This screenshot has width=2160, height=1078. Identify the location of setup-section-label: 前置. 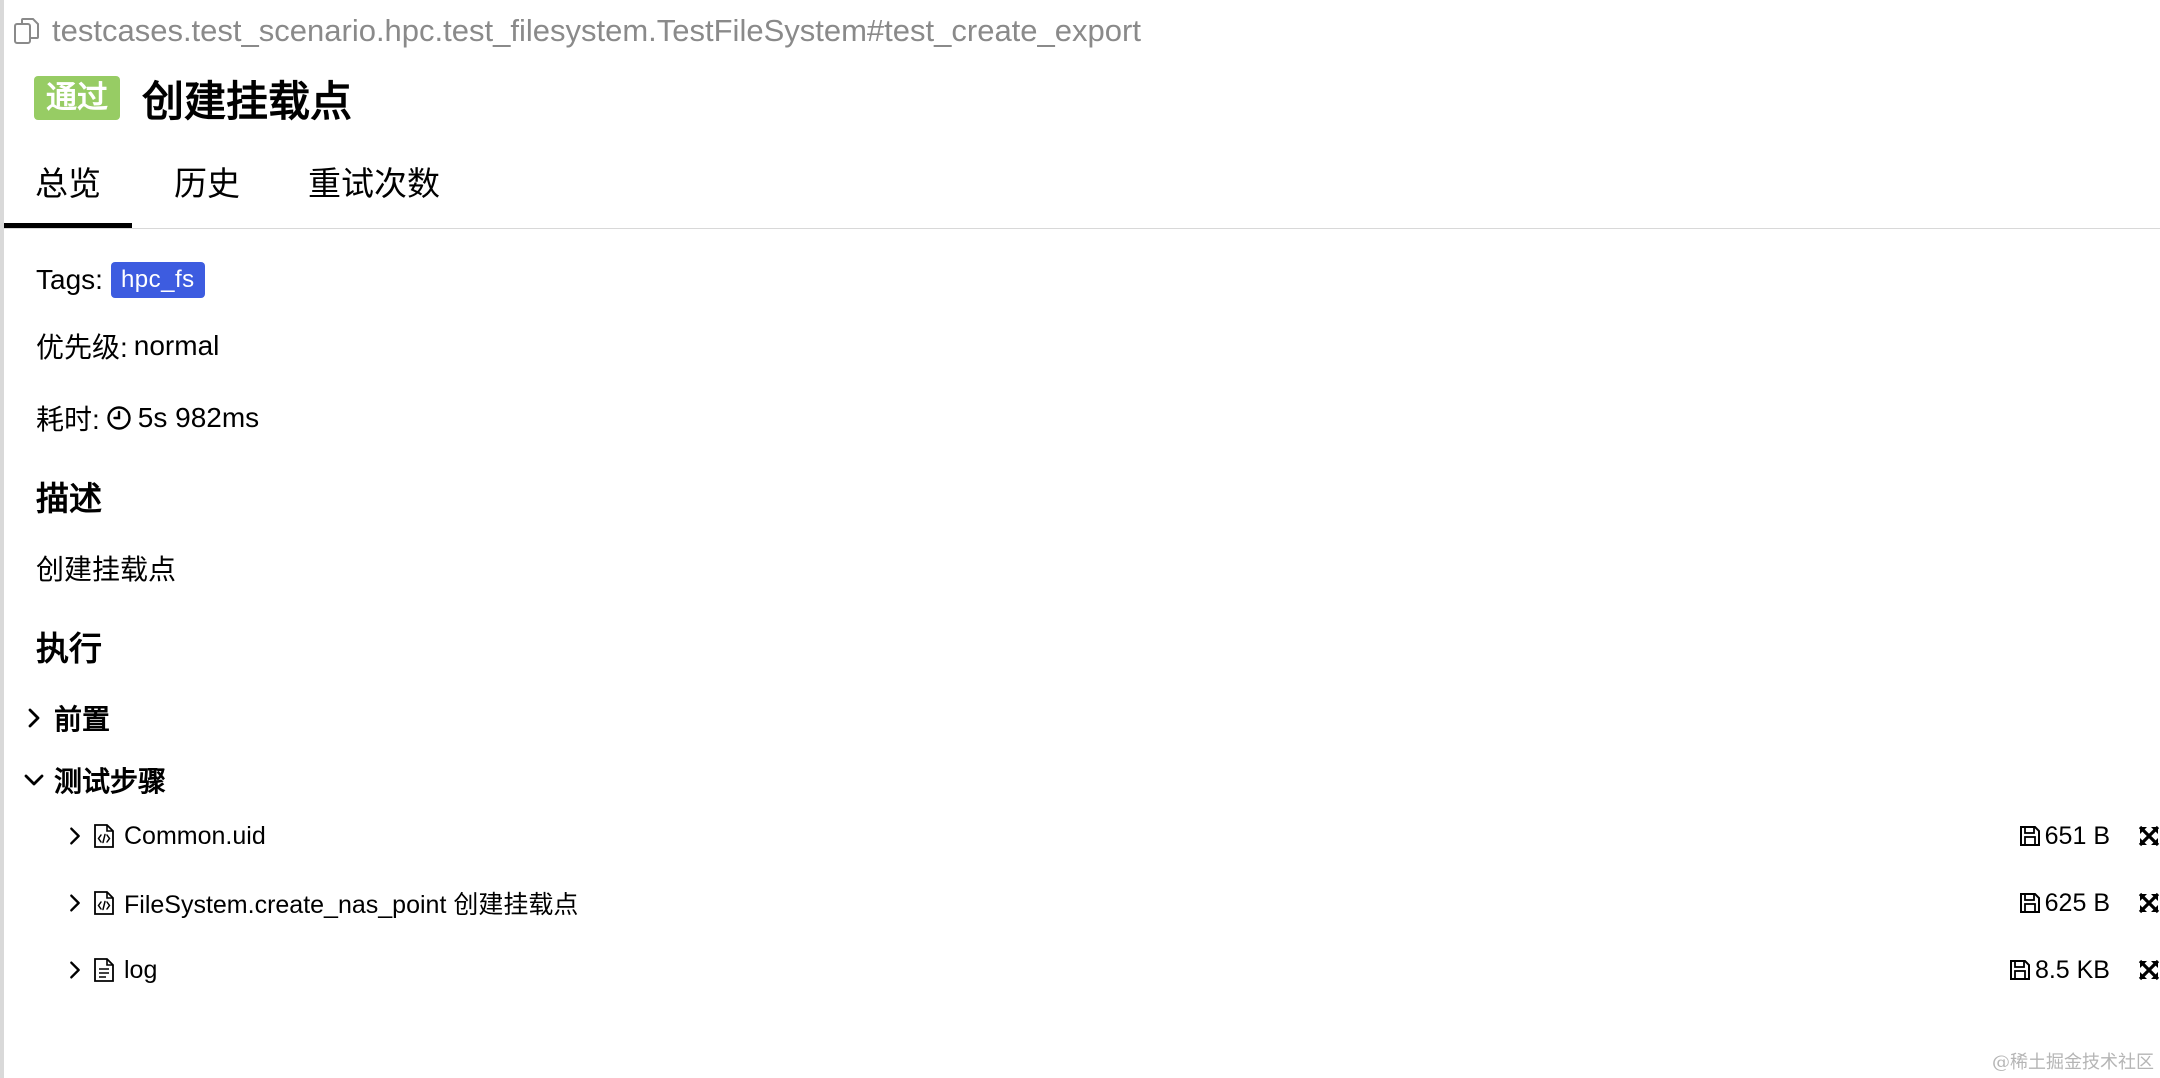
(82, 719).